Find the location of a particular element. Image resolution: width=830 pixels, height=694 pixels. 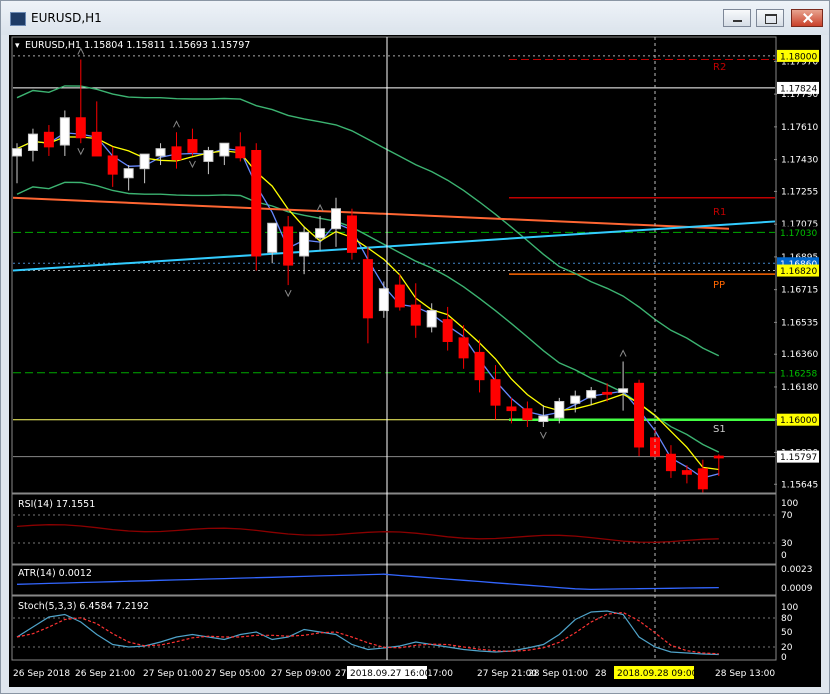

stoch-level-label: 80 is located at coordinates (787, 619).